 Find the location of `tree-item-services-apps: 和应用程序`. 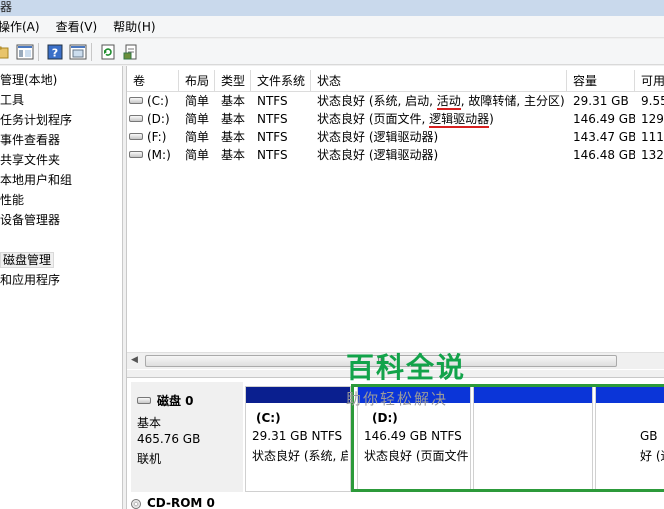

tree-item-services-apps: 和应用程序 is located at coordinates (61, 280).